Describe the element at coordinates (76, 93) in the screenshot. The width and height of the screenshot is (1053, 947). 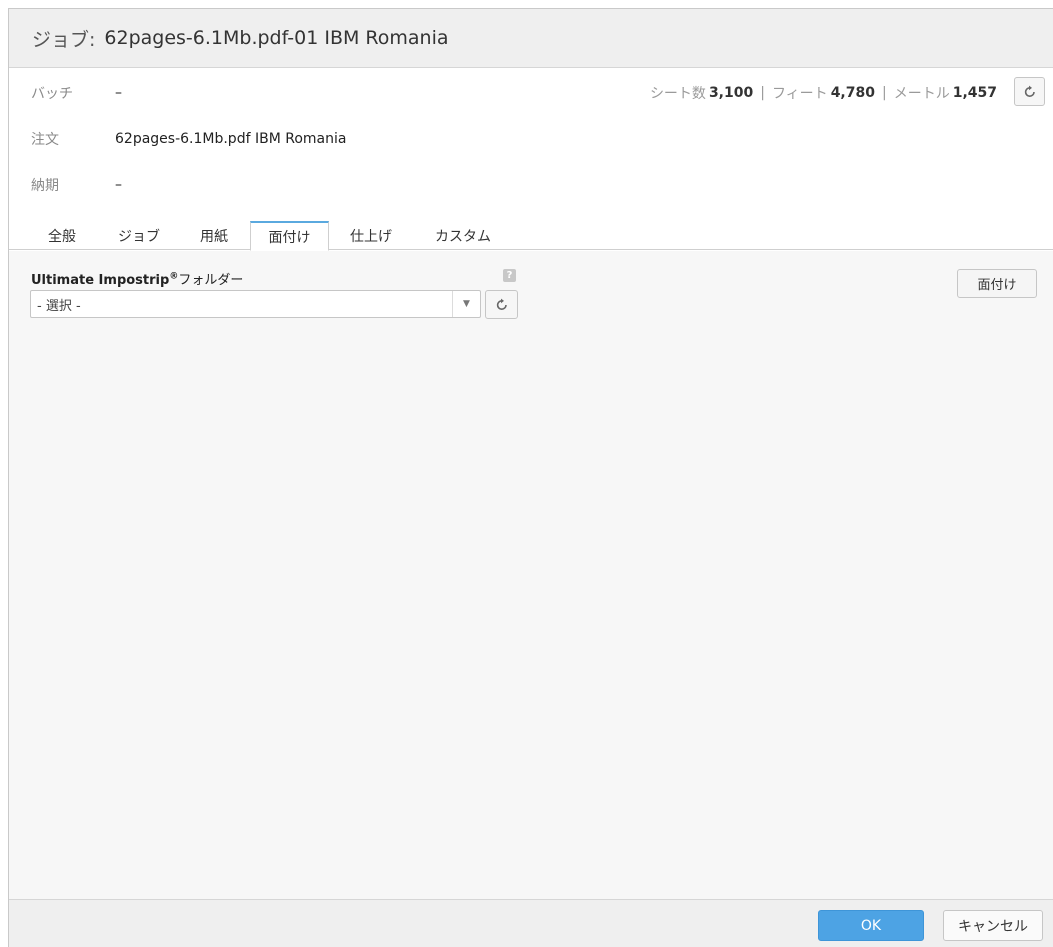
I see `batch-row: バッチ –` at that location.